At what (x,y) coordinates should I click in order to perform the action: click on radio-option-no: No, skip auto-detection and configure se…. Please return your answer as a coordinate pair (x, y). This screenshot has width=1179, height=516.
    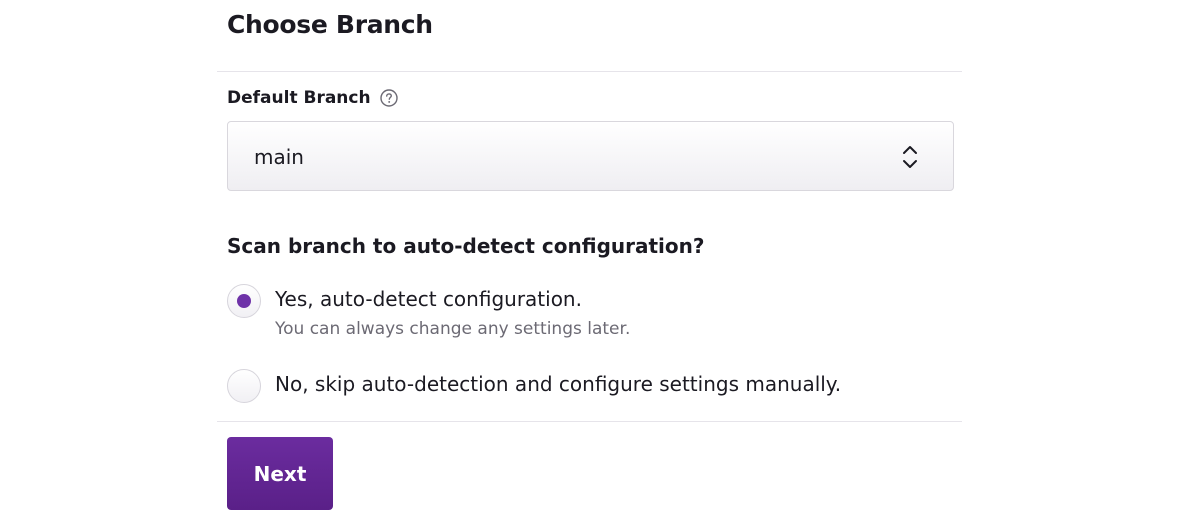
    Looking at the image, I should click on (534, 386).